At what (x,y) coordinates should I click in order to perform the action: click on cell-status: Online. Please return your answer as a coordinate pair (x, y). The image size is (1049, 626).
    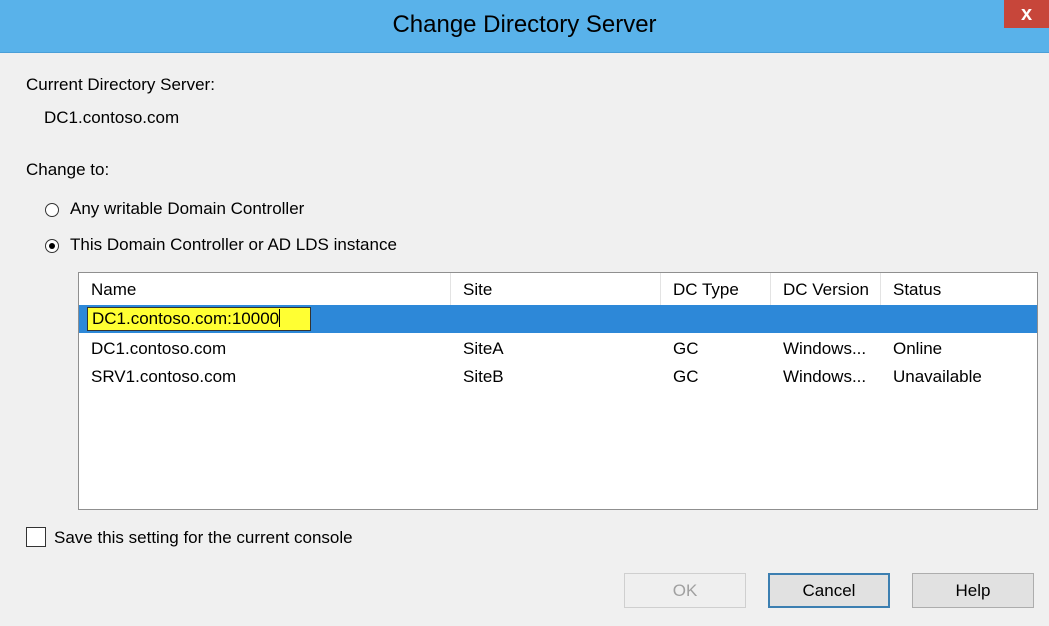
    Looking at the image, I should click on (918, 348).